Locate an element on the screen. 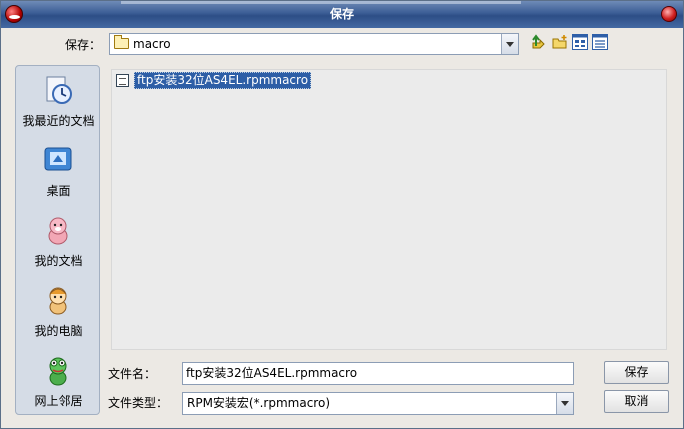  details-view-icon is located at coordinates (600, 42).